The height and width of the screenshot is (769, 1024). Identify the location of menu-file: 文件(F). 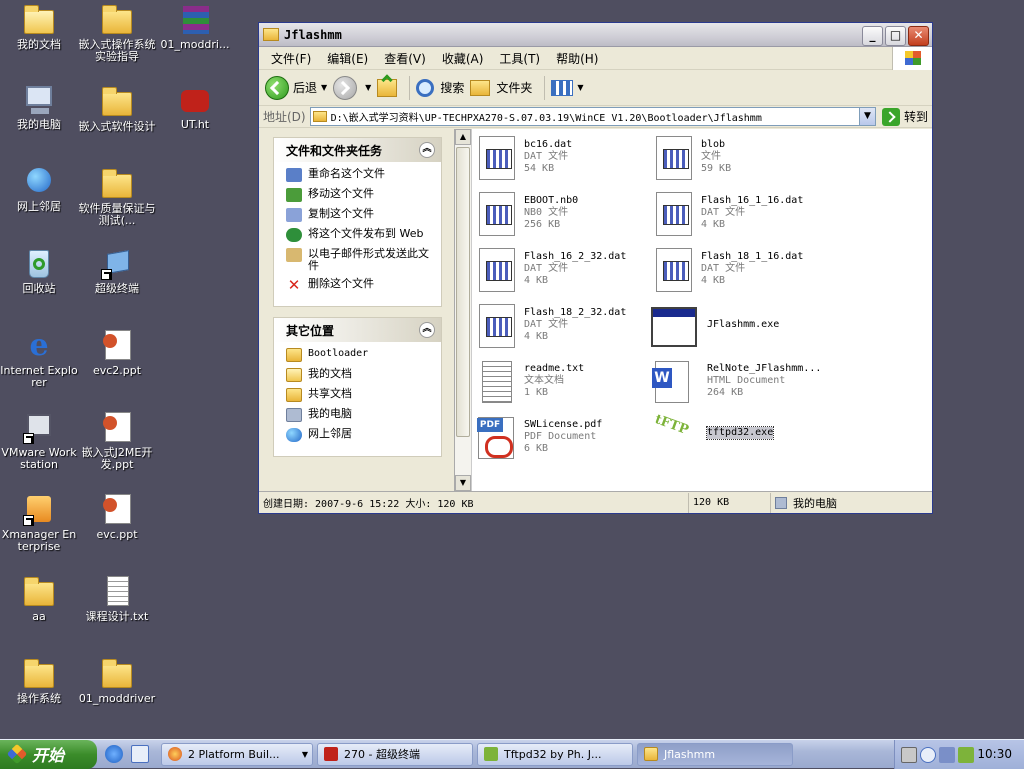
(291, 58).